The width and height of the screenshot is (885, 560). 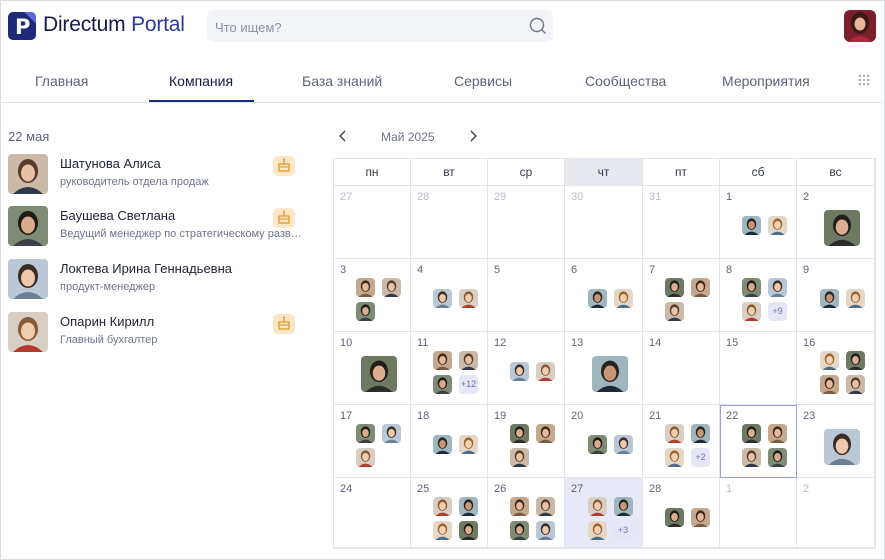 I want to click on more-badge: +9, so click(x=777, y=311).